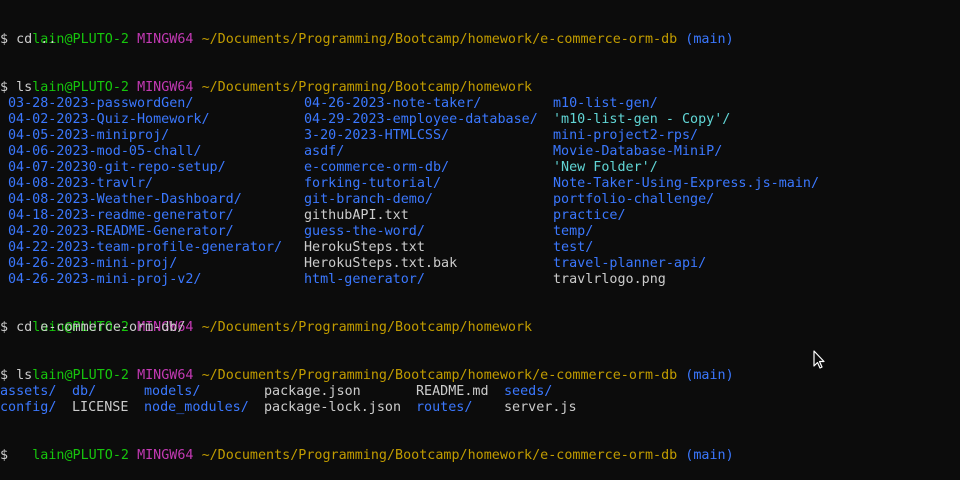 The height and width of the screenshot is (480, 960). I want to click on directory-entry: git-branch-demo/, so click(368, 199).